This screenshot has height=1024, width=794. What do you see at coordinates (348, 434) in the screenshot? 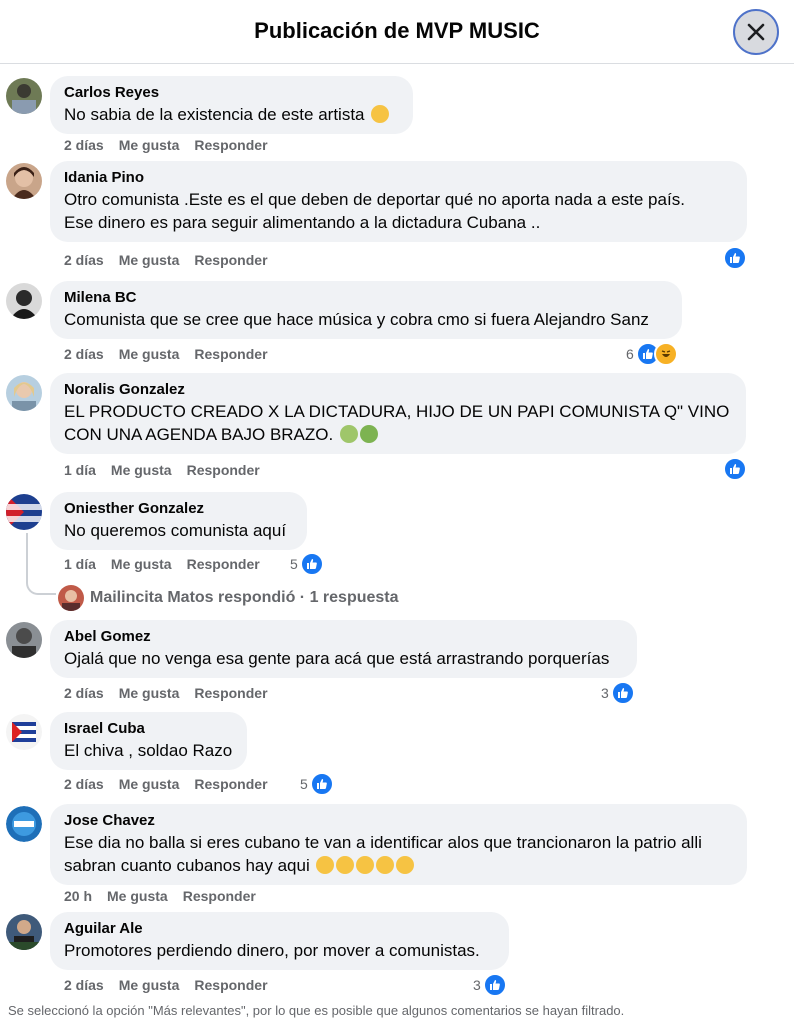
I see `nauseated-emoji-icon` at bounding box center [348, 434].